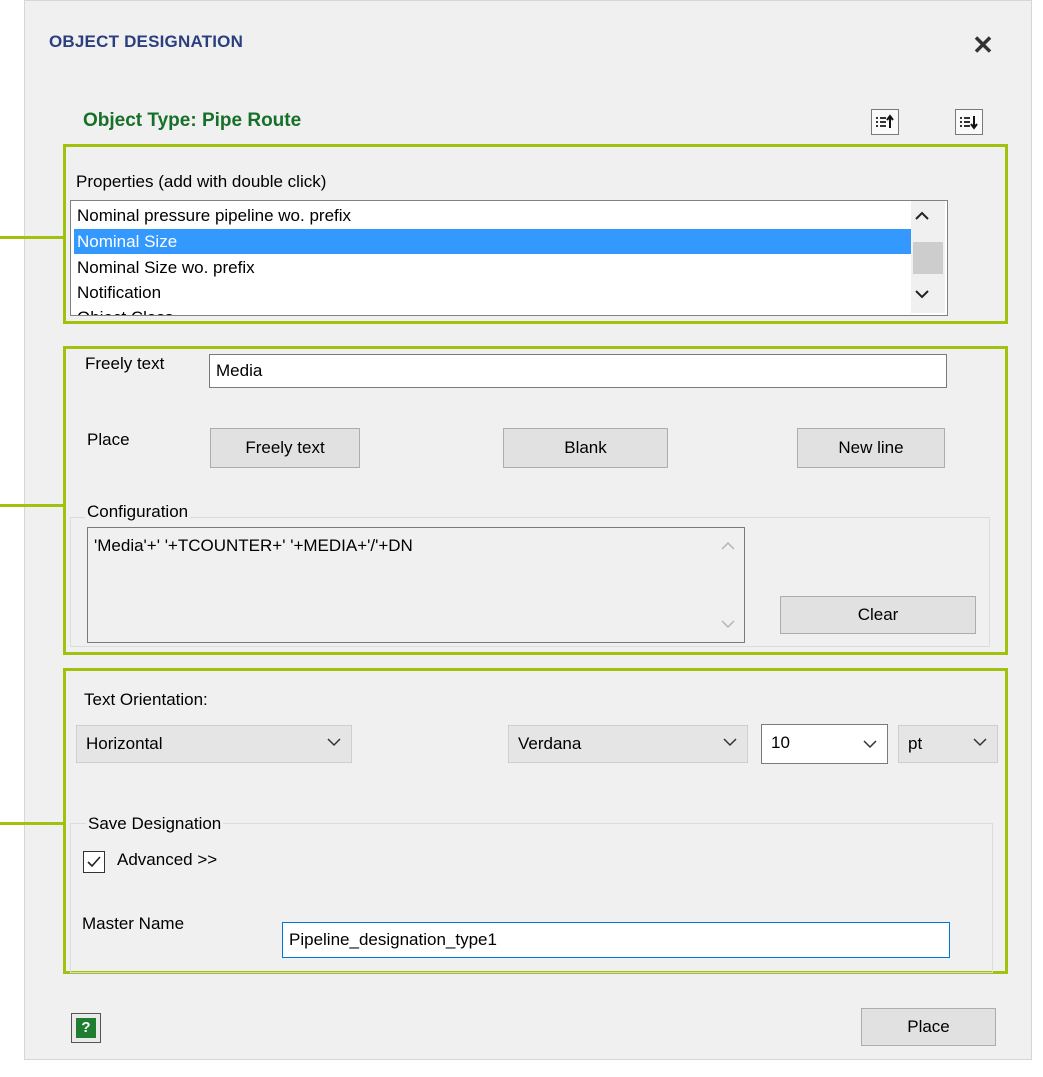 The width and height of the screenshot is (1043, 1077). Describe the element at coordinates (578, 371) in the screenshot. I see `freely-text-input: Media` at that location.